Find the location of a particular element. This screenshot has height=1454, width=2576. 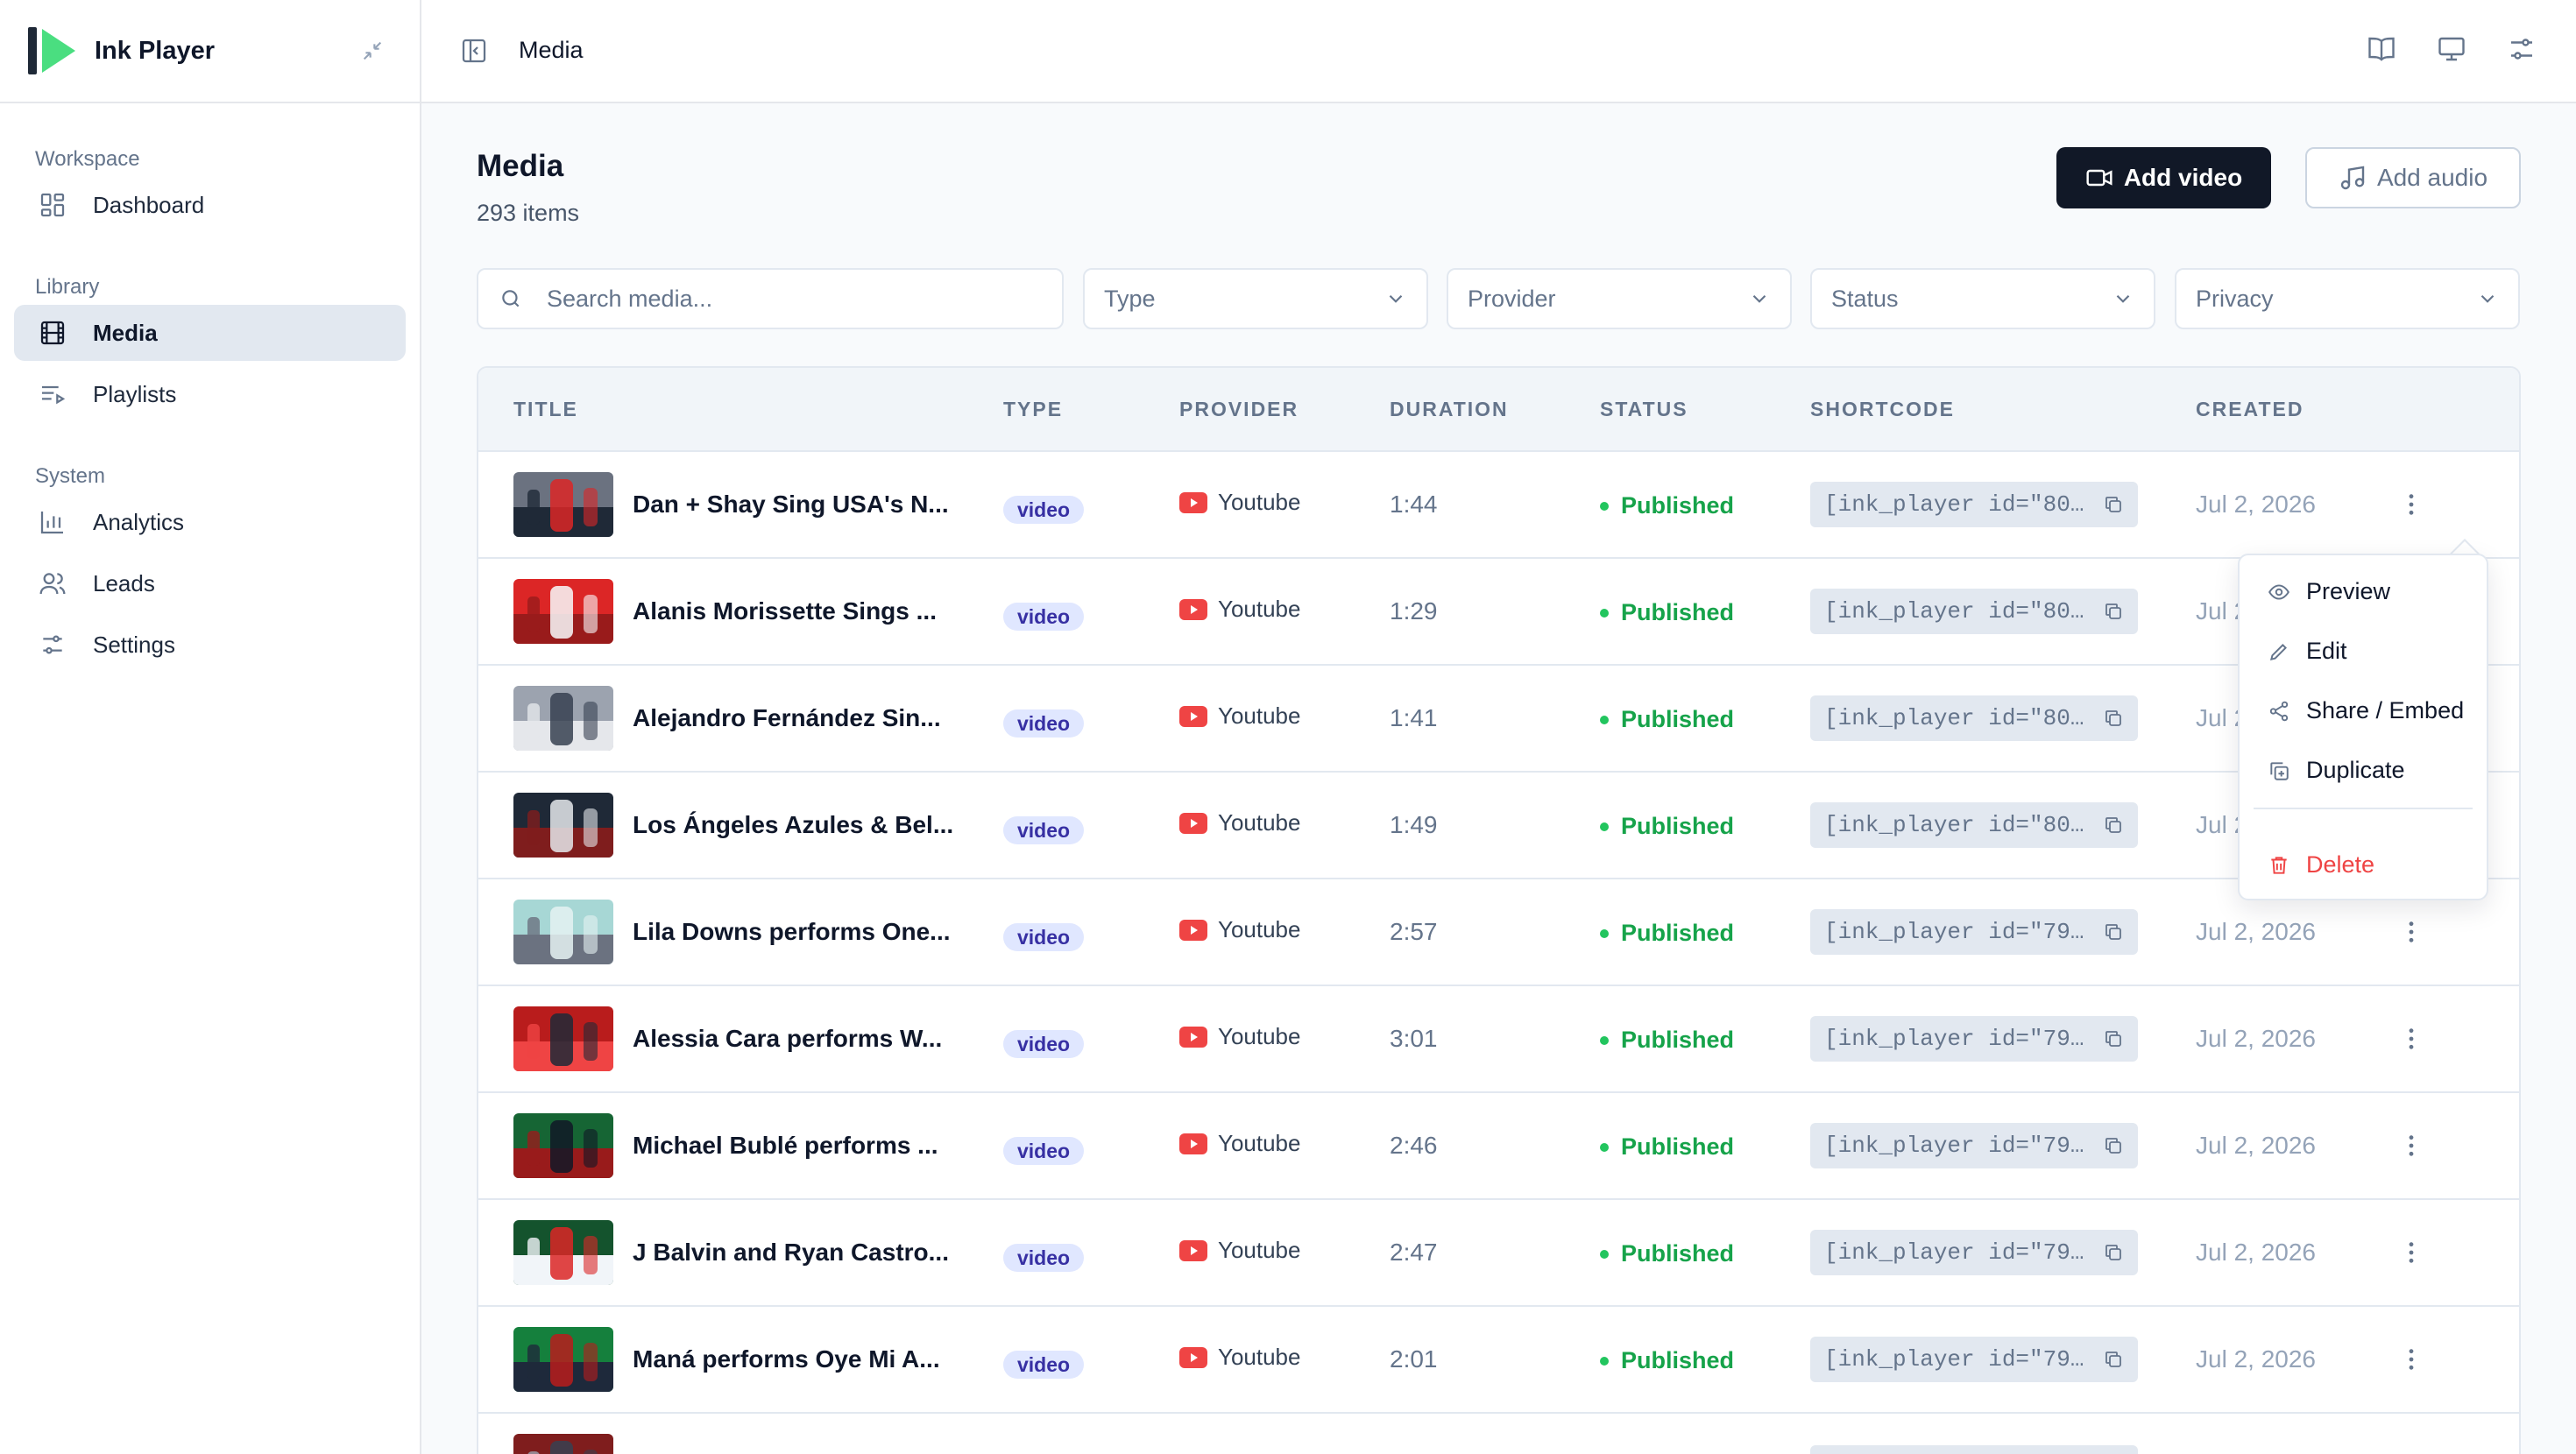

column-header-title: TITLE is located at coordinates (545, 409).